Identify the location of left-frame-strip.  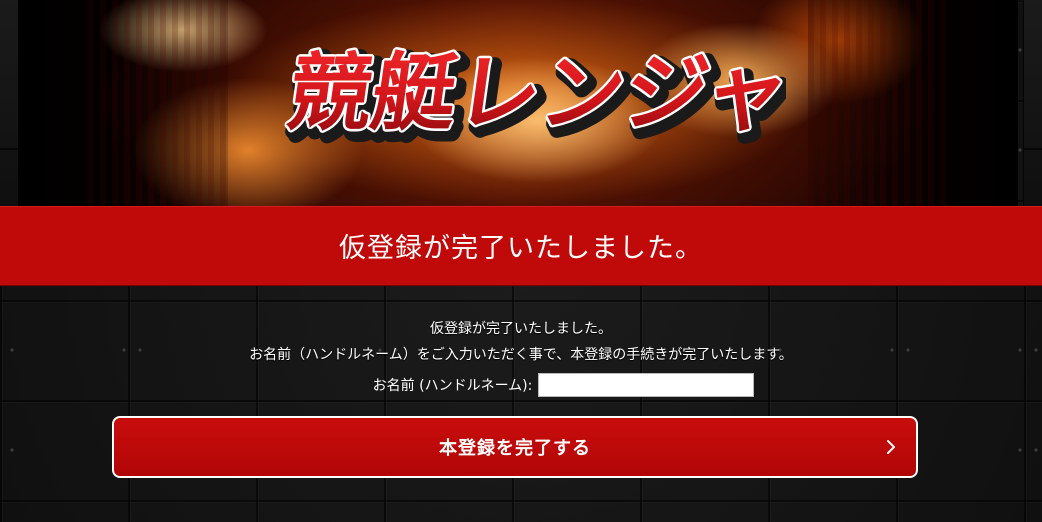
(9, 105).